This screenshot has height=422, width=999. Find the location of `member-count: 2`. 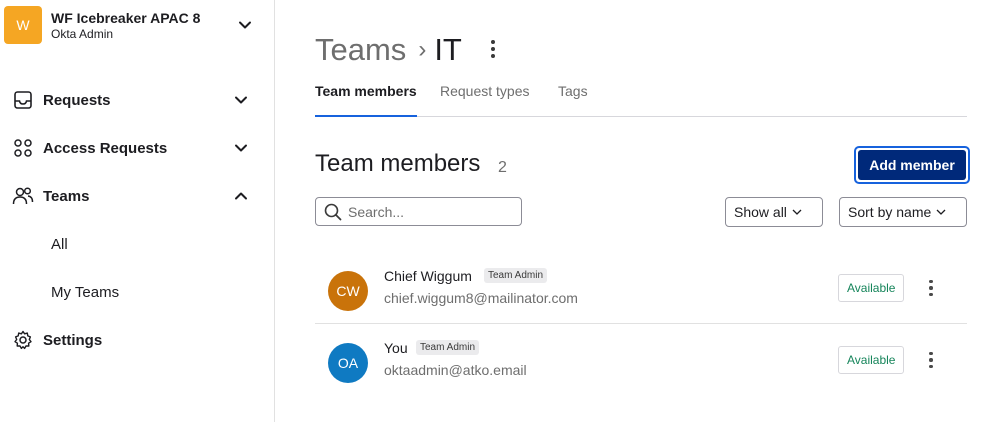

member-count: 2 is located at coordinates (502, 167).